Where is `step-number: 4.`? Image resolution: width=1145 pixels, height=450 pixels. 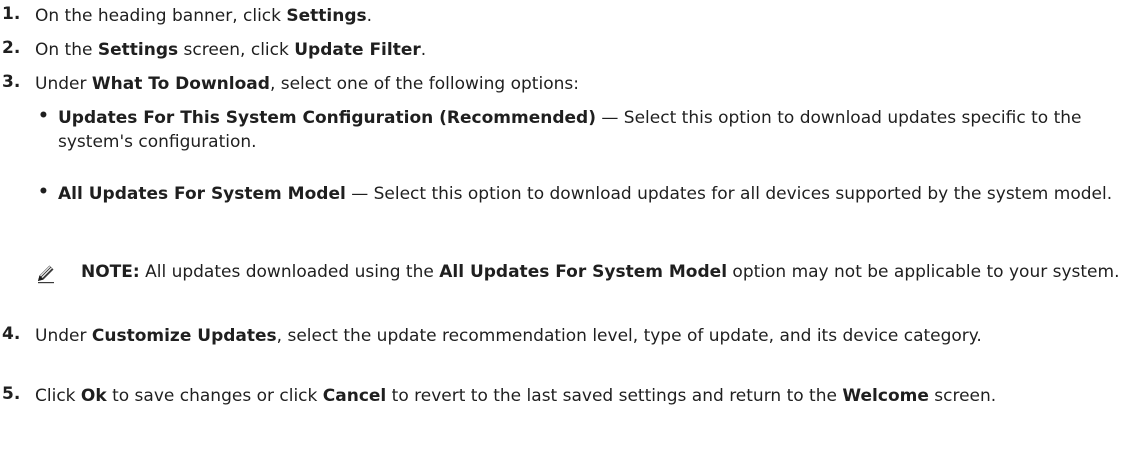
step-number: 4. is located at coordinates (11, 334).